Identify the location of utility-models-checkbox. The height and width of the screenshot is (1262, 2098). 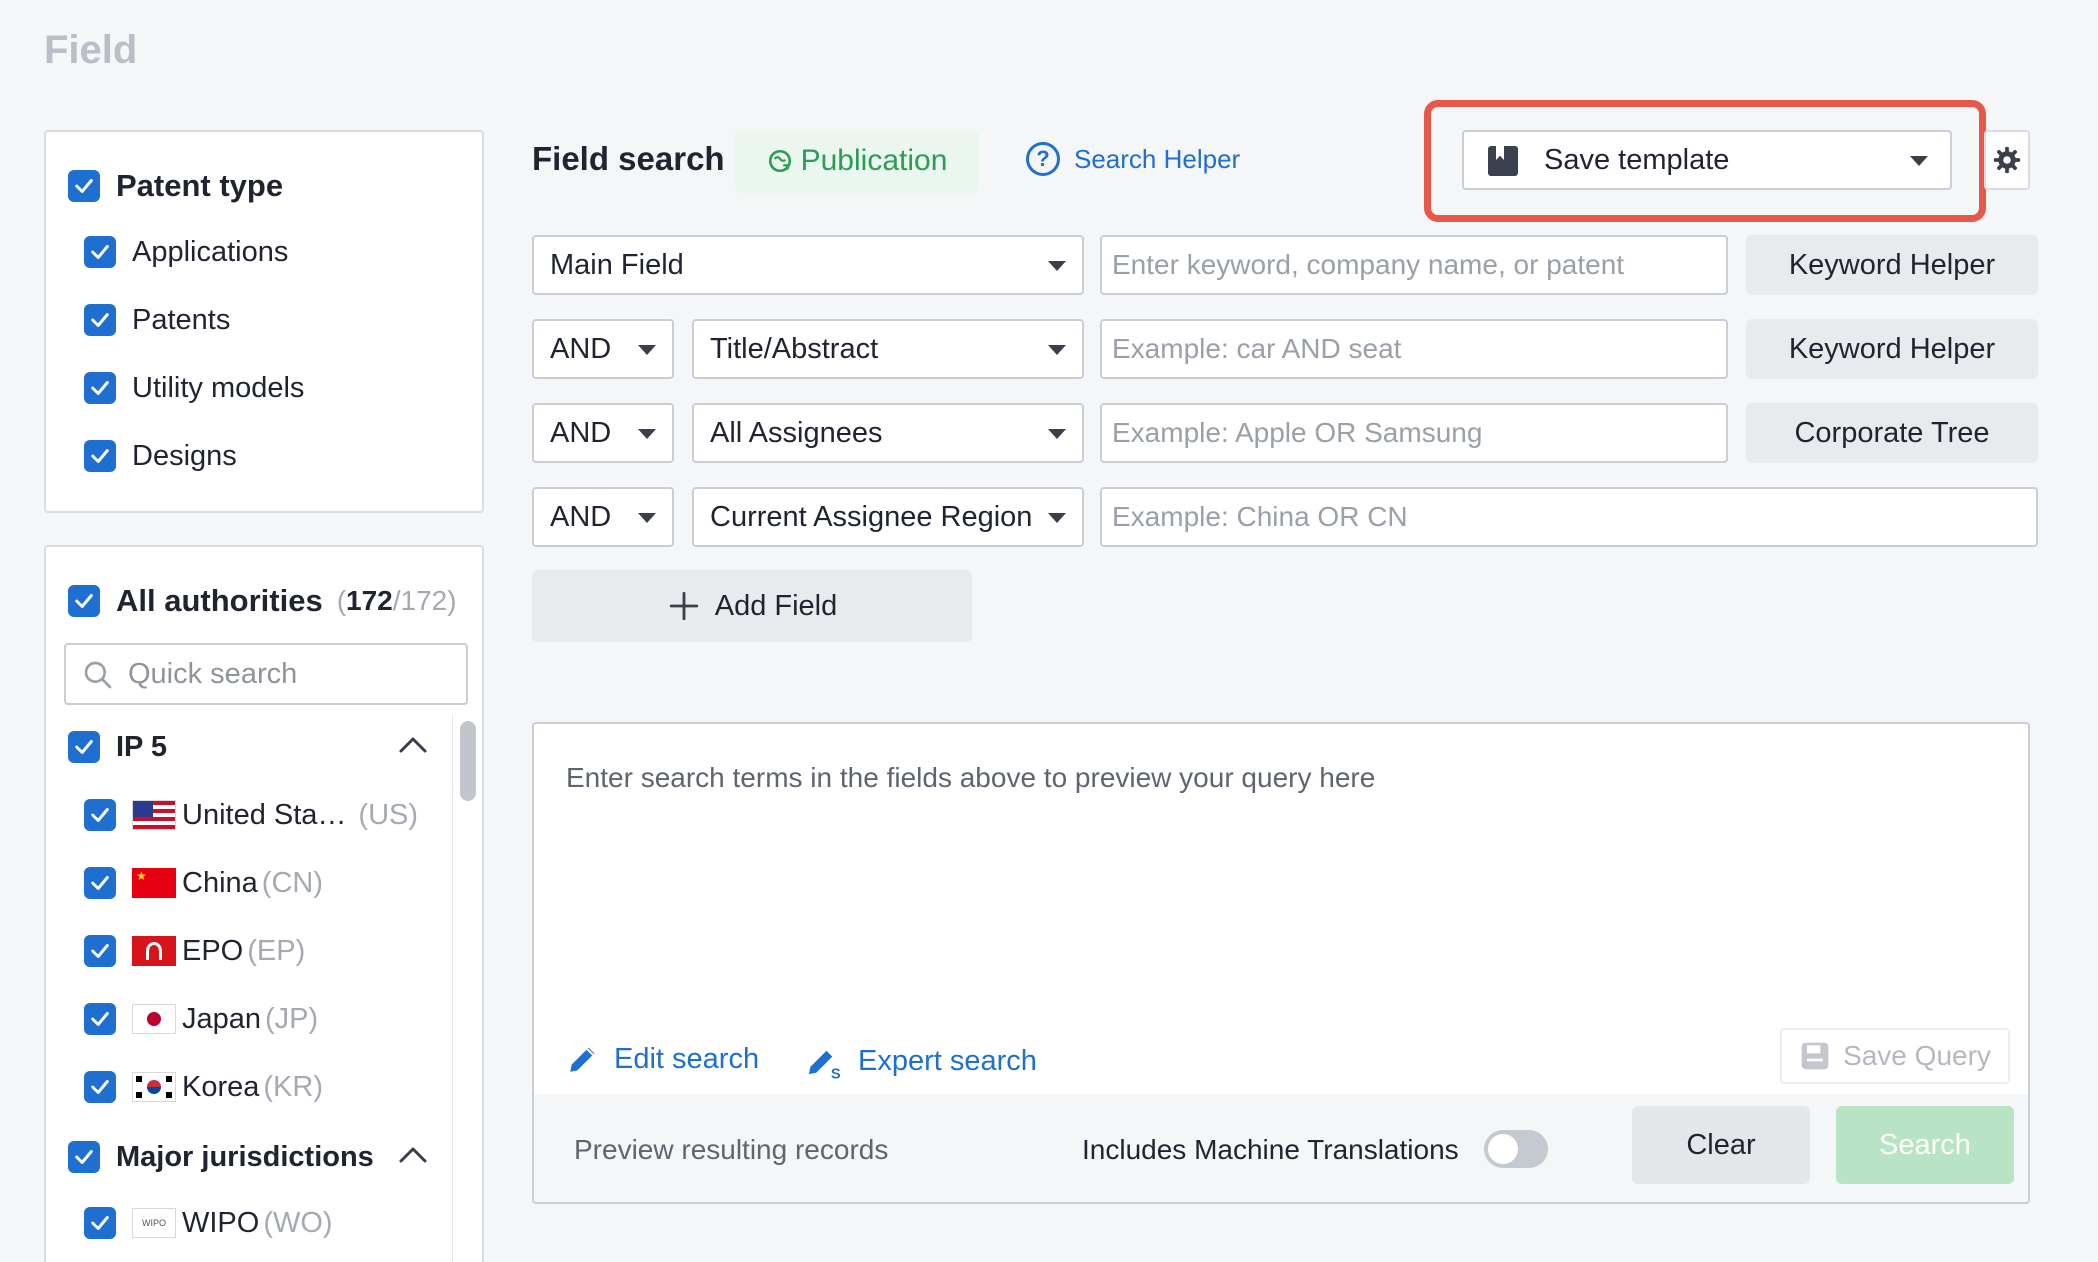
(100, 388).